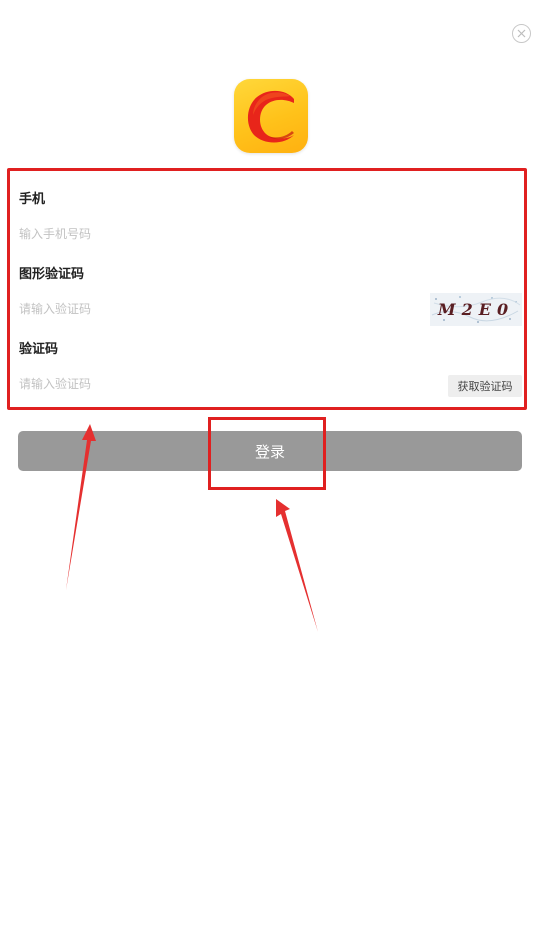 This screenshot has height=951, width=545. I want to click on phone-input, so click(209, 234).